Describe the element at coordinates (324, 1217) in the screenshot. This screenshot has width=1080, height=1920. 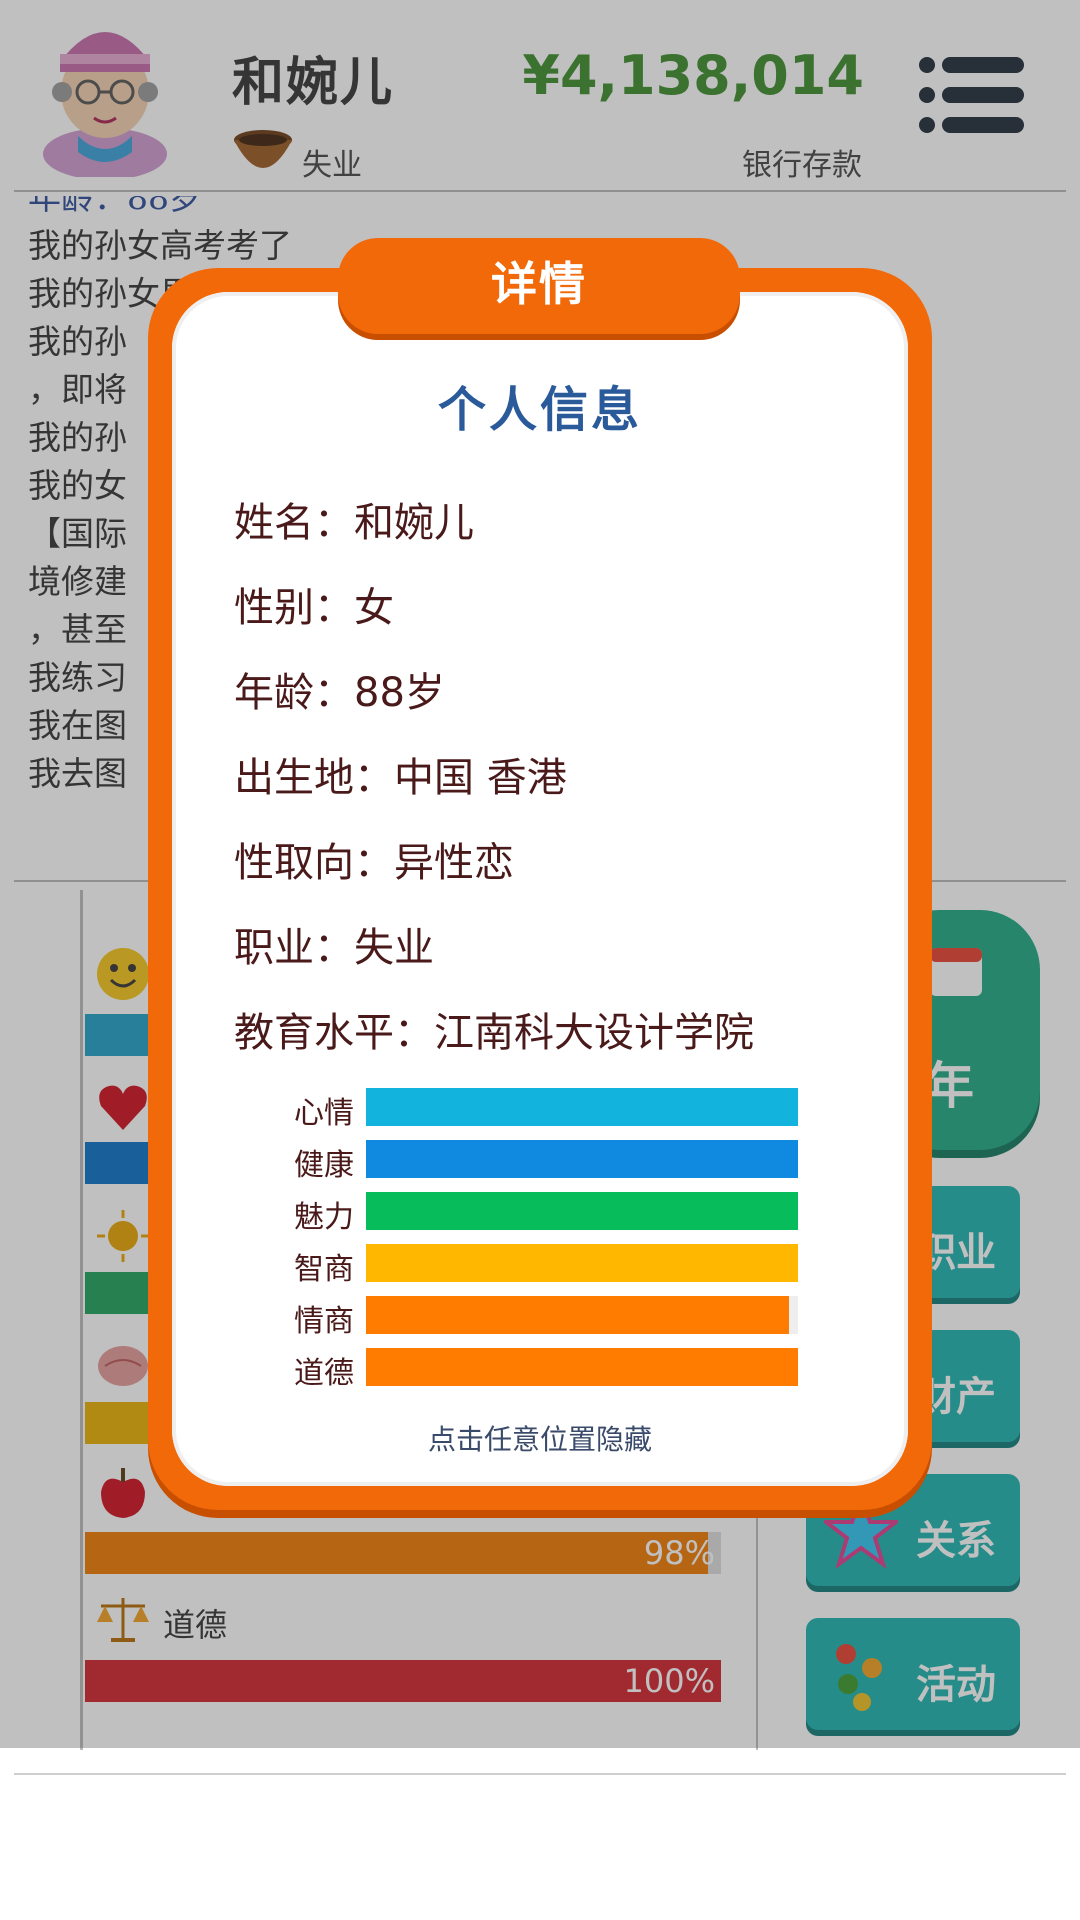
I see `charm-label: 魅力` at that location.